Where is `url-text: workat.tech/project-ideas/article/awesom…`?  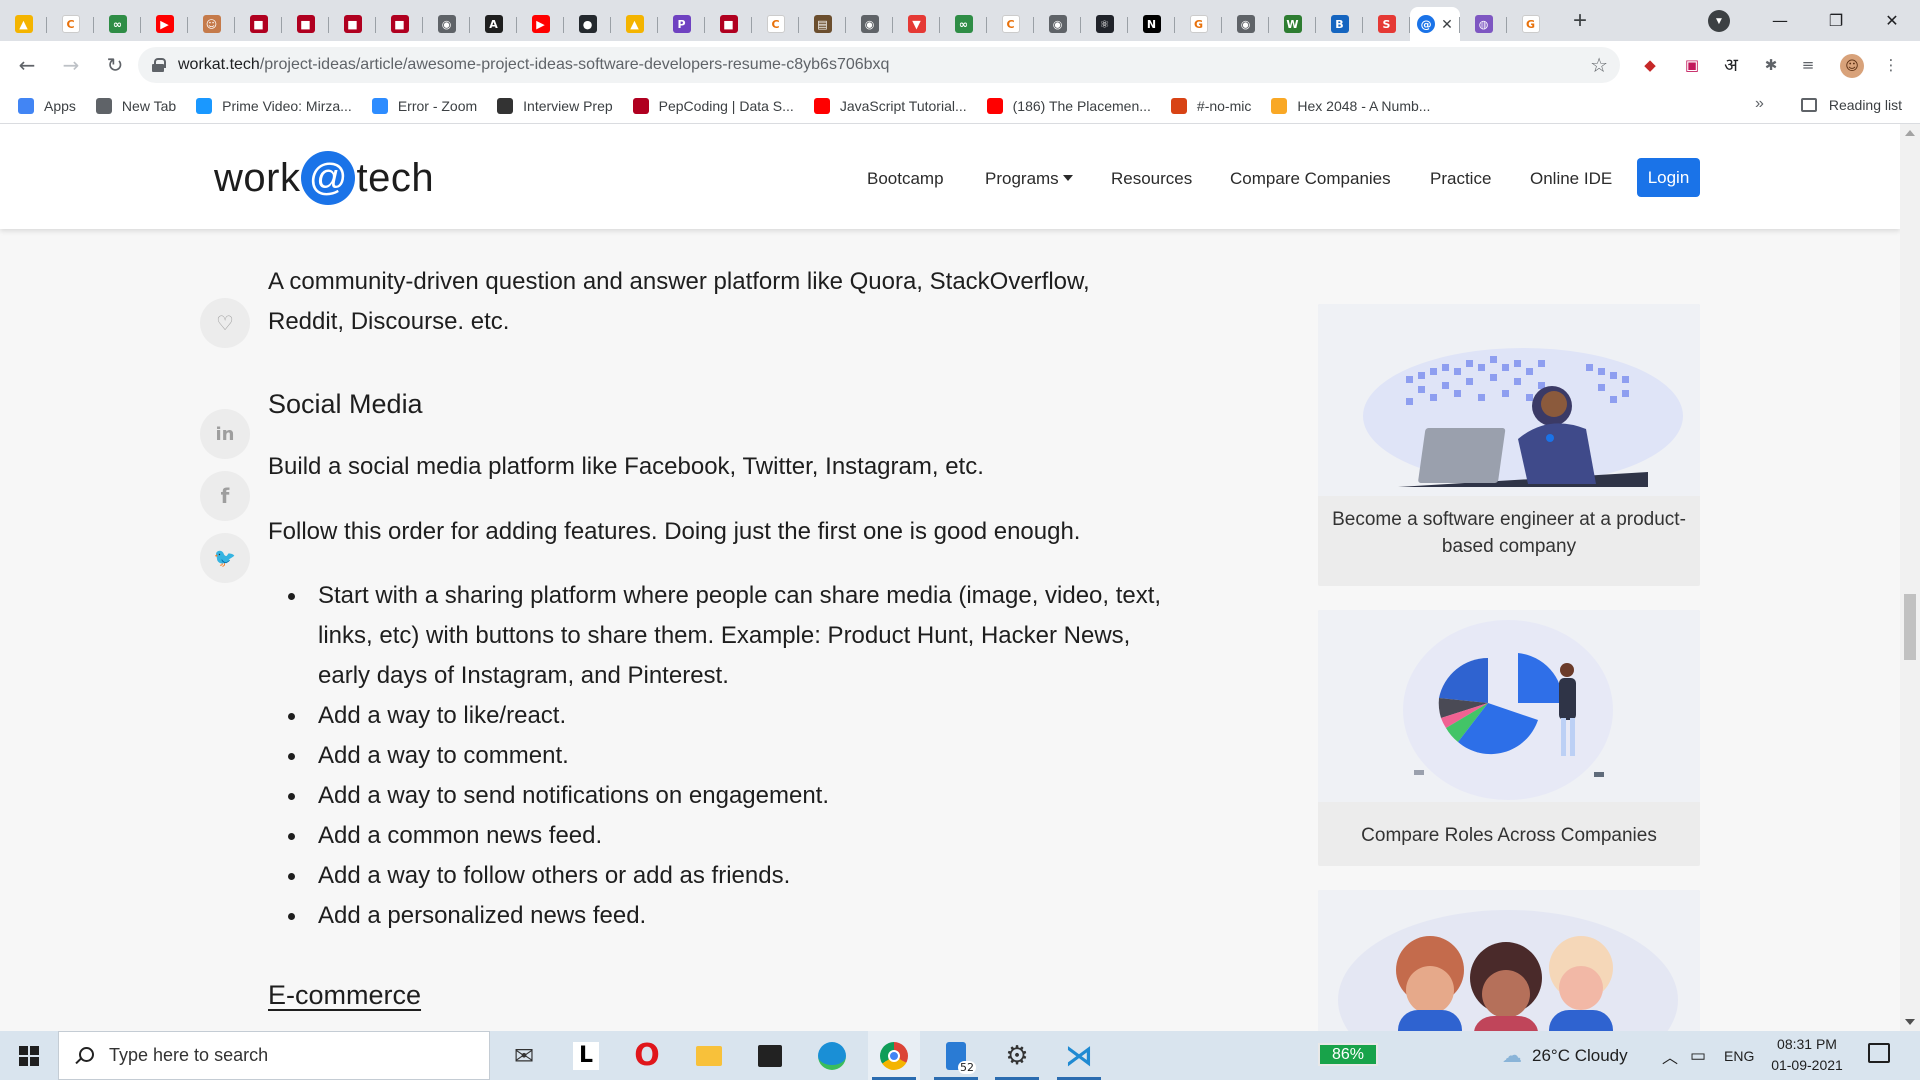
url-text: workat.tech/project-ideas/article/awesom… is located at coordinates (533, 65).